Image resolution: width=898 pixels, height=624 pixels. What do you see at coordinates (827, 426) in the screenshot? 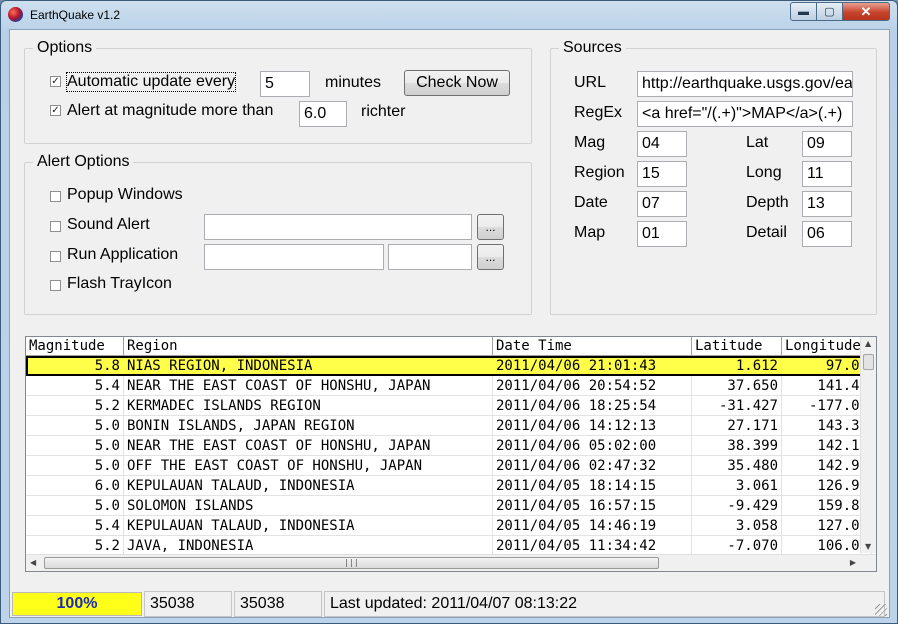
I see `cell-longitude: 143.32` at bounding box center [827, 426].